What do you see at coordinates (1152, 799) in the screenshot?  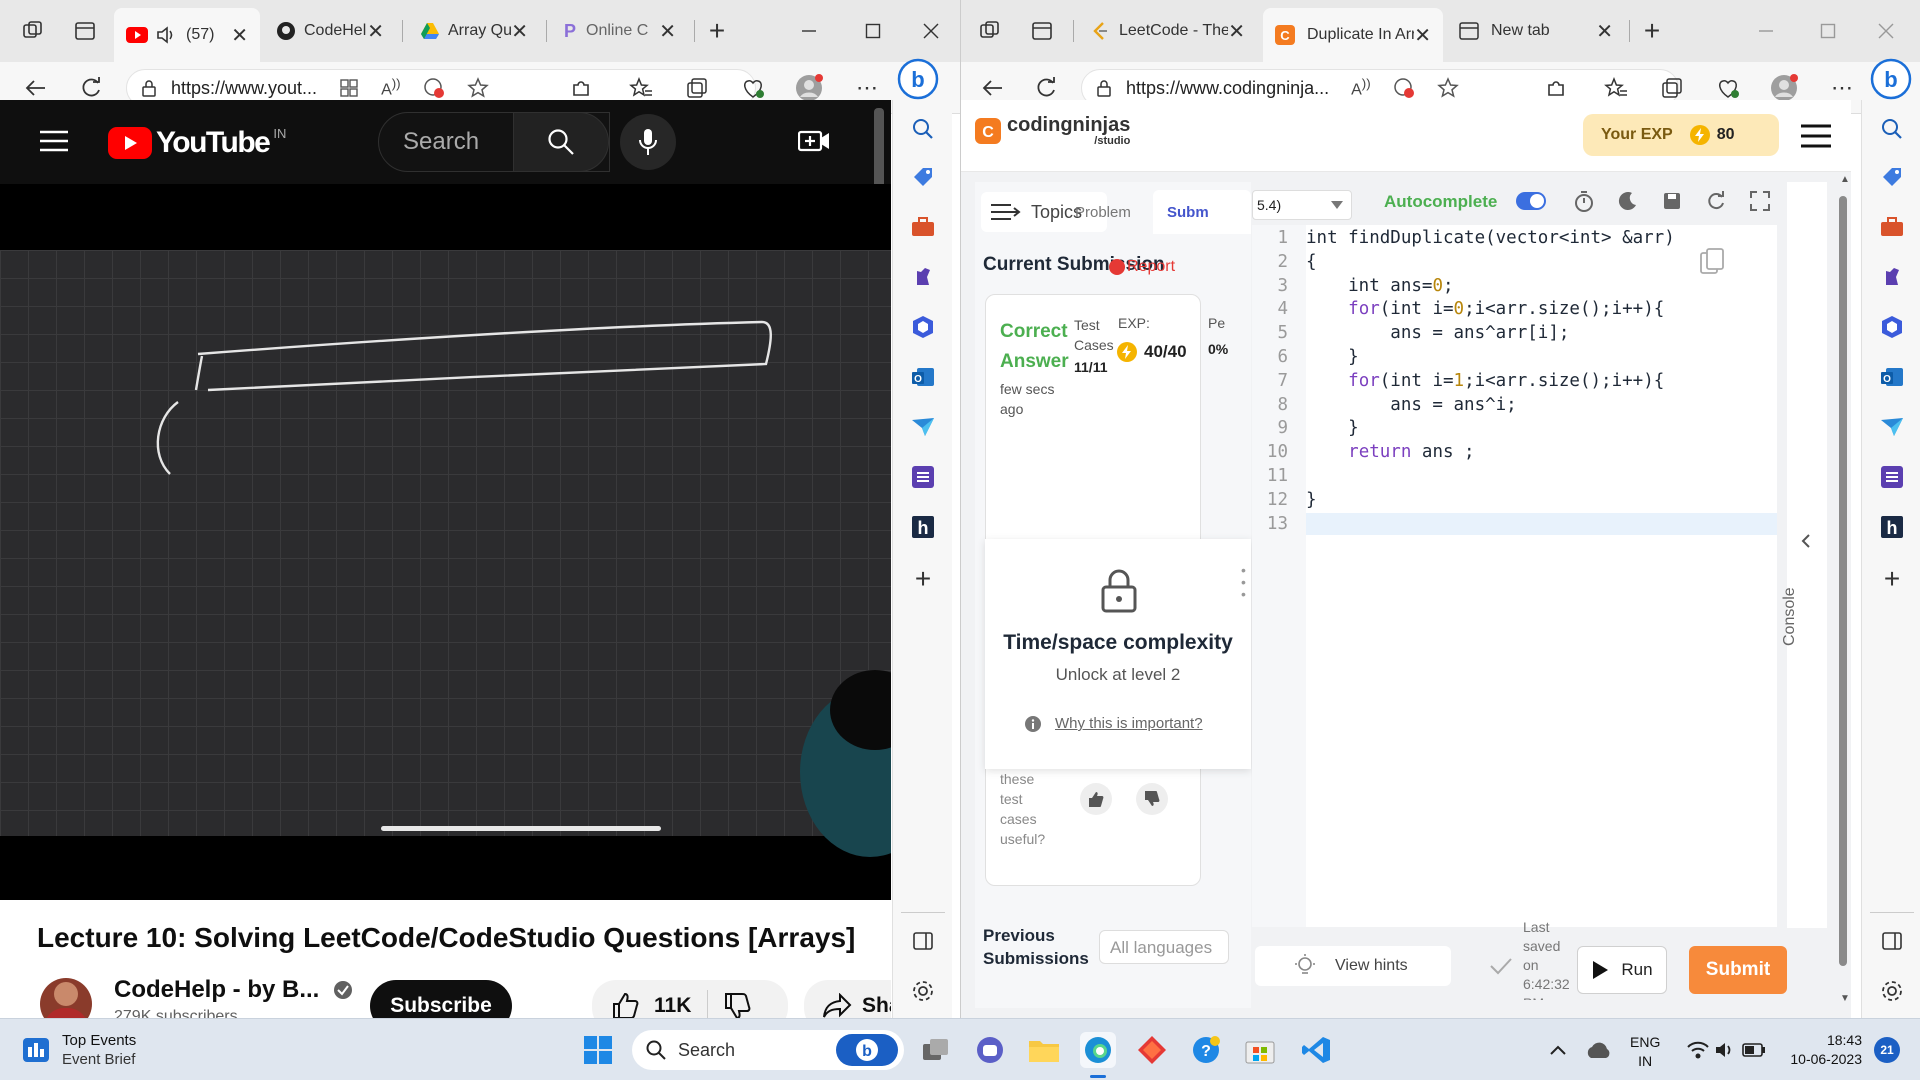 I see `thumbs-down-icon` at bounding box center [1152, 799].